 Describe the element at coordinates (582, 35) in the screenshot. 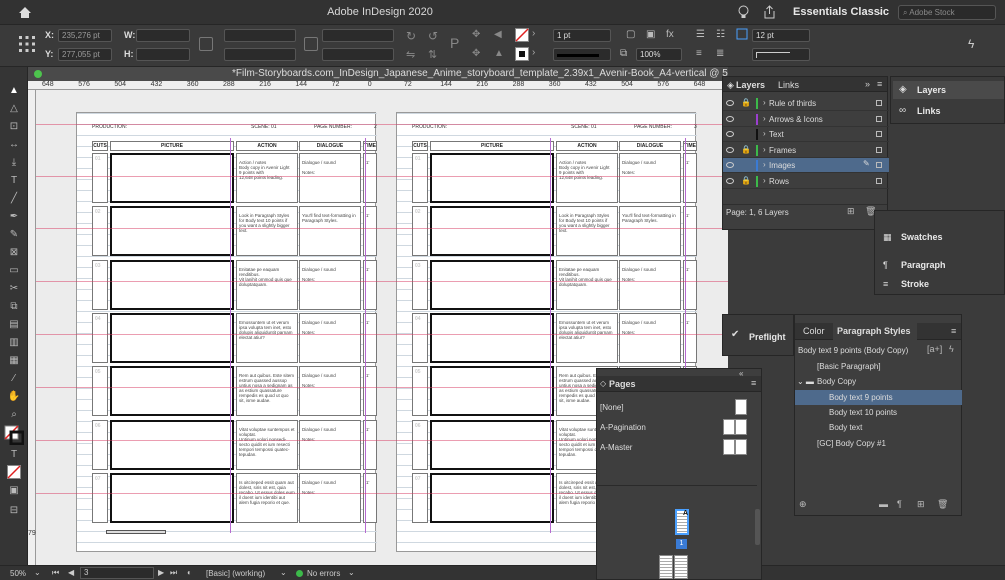

I see `stroke-weight-field: 1 pt` at that location.